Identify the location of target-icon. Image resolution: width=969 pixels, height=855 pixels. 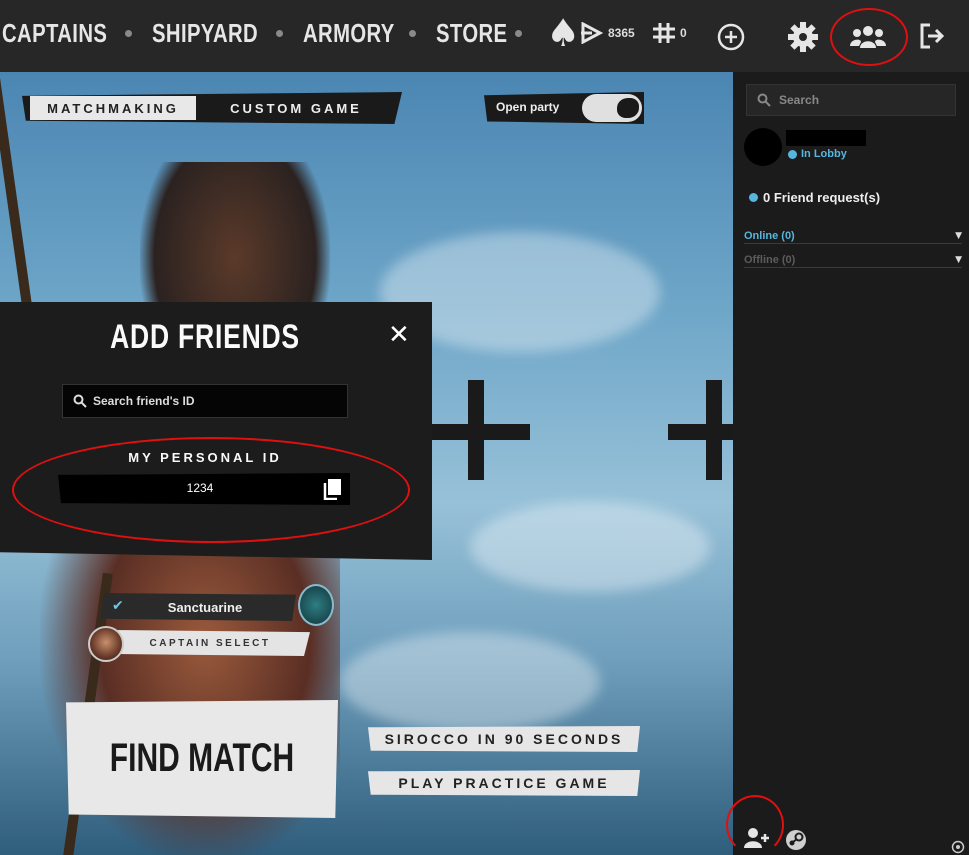
(958, 847).